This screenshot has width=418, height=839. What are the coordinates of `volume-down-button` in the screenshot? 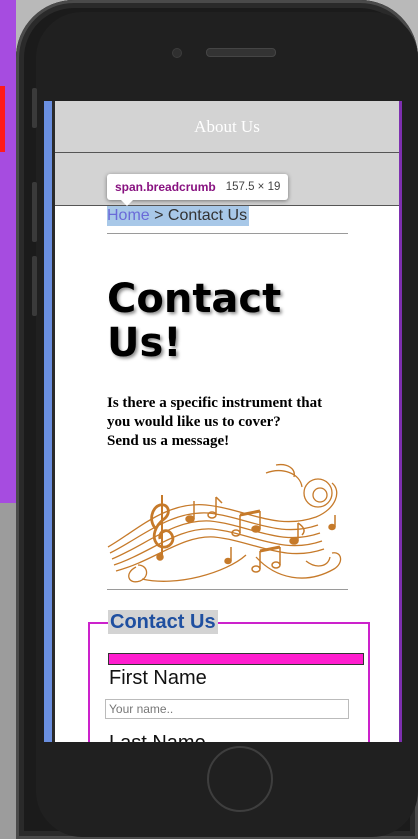 It's located at (34, 286).